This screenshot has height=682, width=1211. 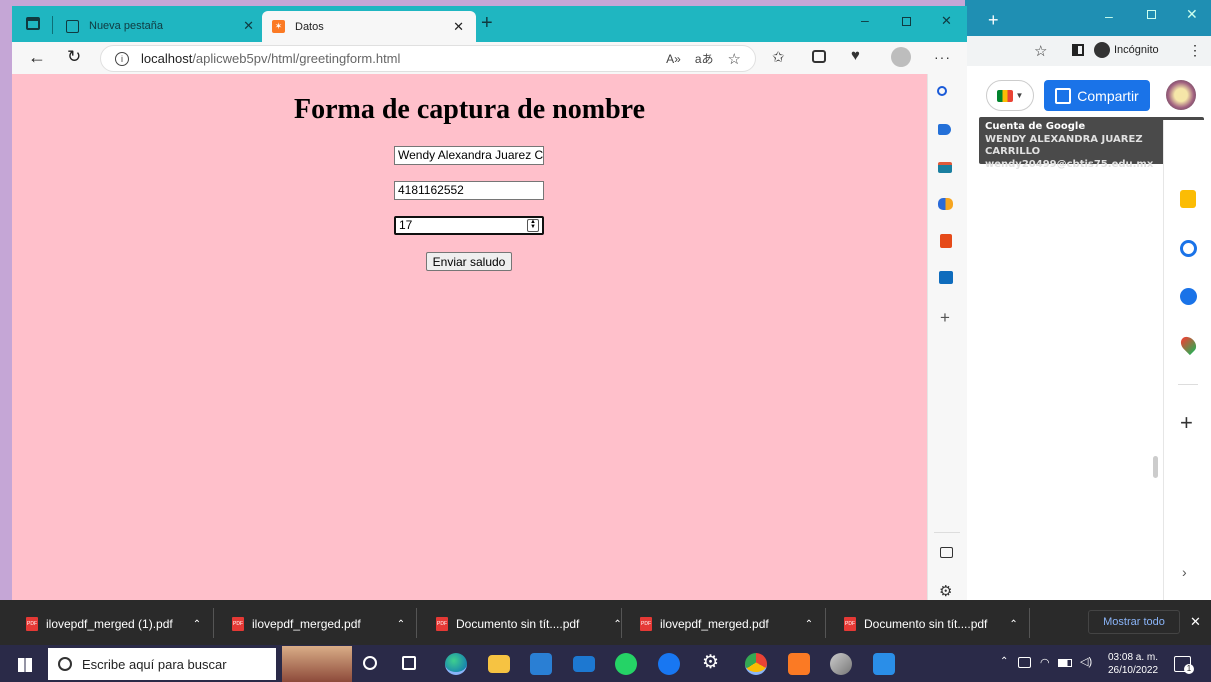 I want to click on tab-datos: ✶ Datos ✕, so click(x=369, y=26).